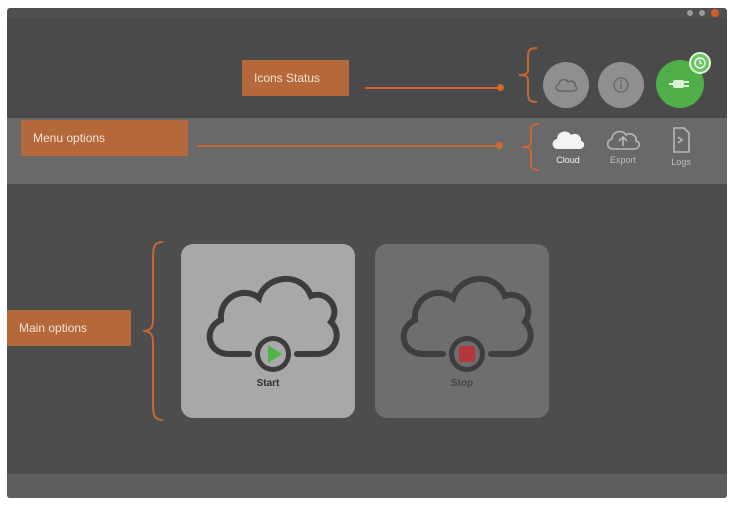 This screenshot has height=507, width=734. What do you see at coordinates (528, 75) in the screenshot?
I see `status-brace` at bounding box center [528, 75].